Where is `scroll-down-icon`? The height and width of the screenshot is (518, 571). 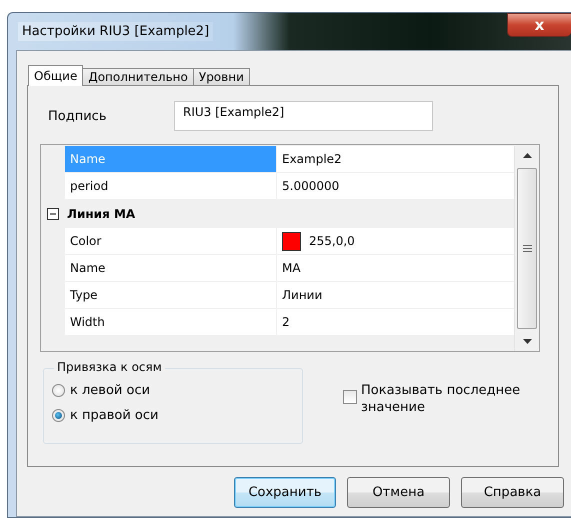
scroll-down-icon is located at coordinates (527, 342).